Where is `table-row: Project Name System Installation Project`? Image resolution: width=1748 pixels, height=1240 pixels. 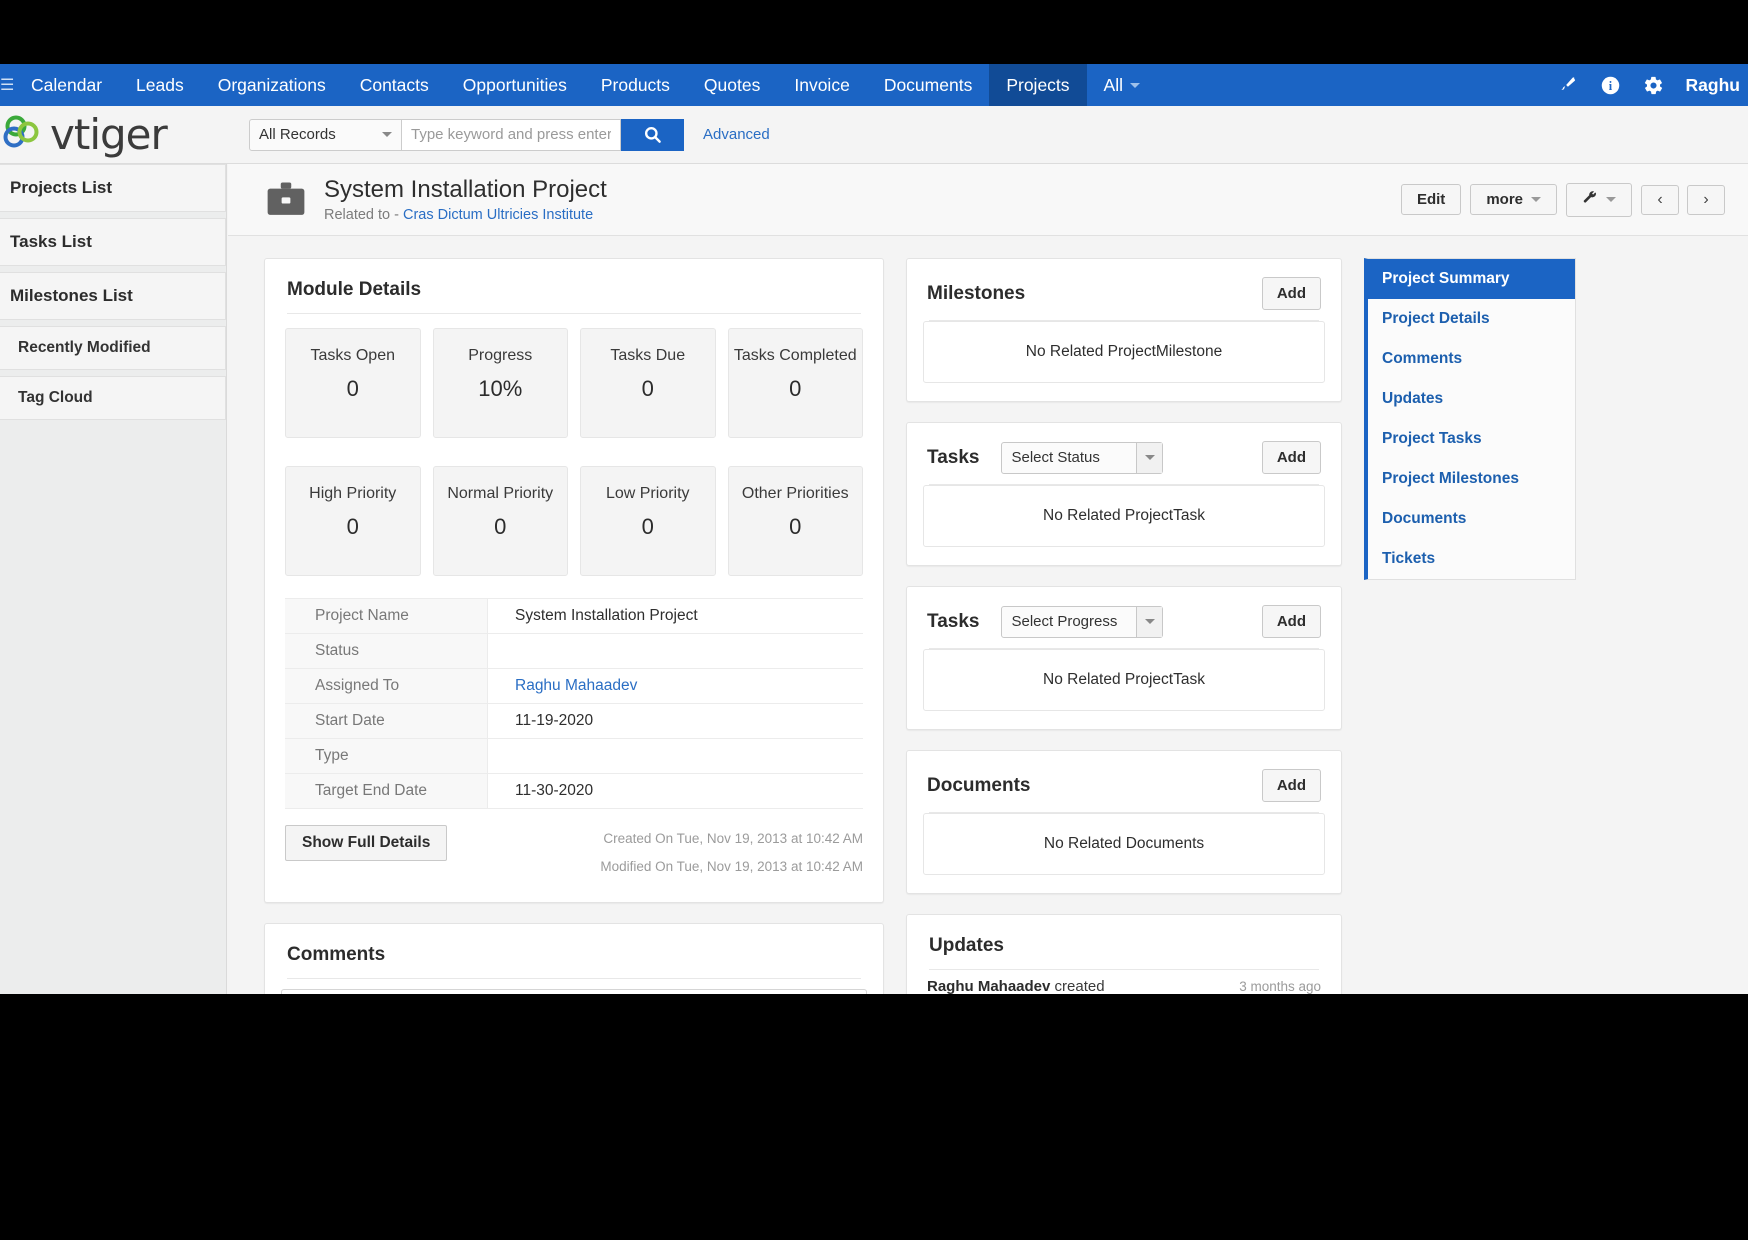
table-row: Project Name System Installation Project is located at coordinates (574, 616).